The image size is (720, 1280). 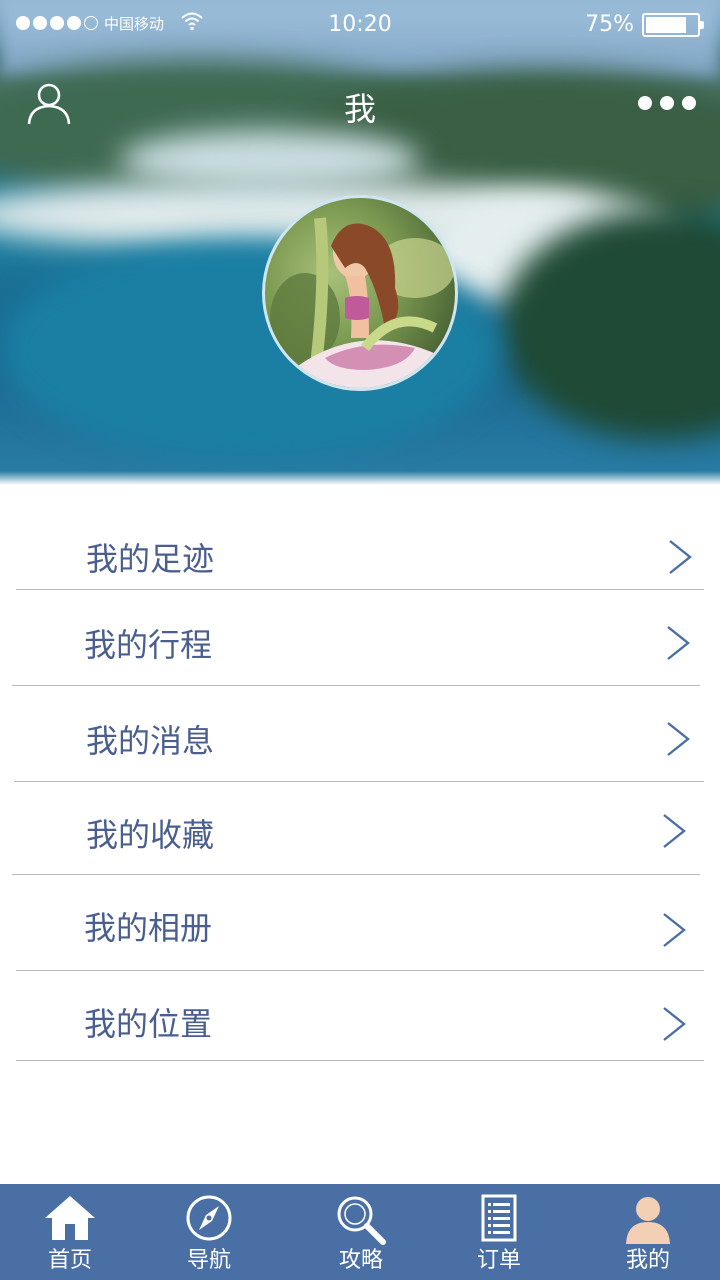 I want to click on tab-bar: 首页 导航 攻略 订单 我的, so click(x=360, y=1232).